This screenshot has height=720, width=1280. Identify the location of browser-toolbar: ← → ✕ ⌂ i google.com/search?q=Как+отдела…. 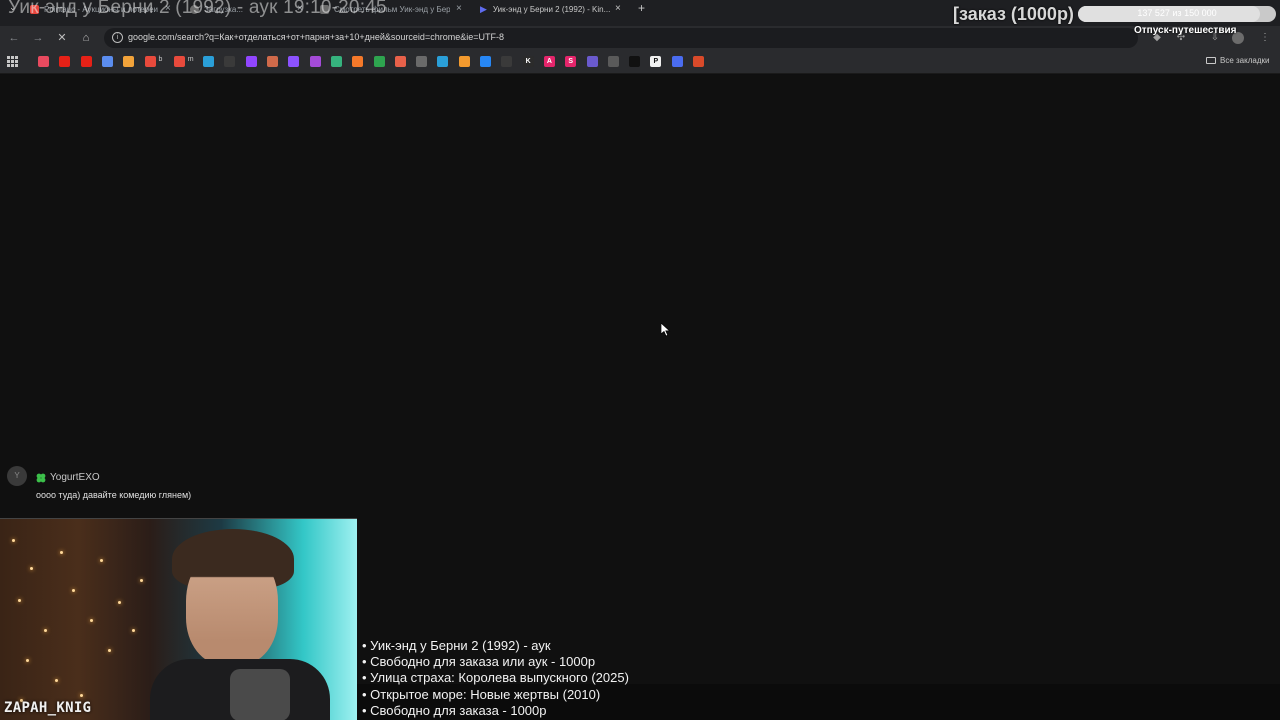
(640, 38).